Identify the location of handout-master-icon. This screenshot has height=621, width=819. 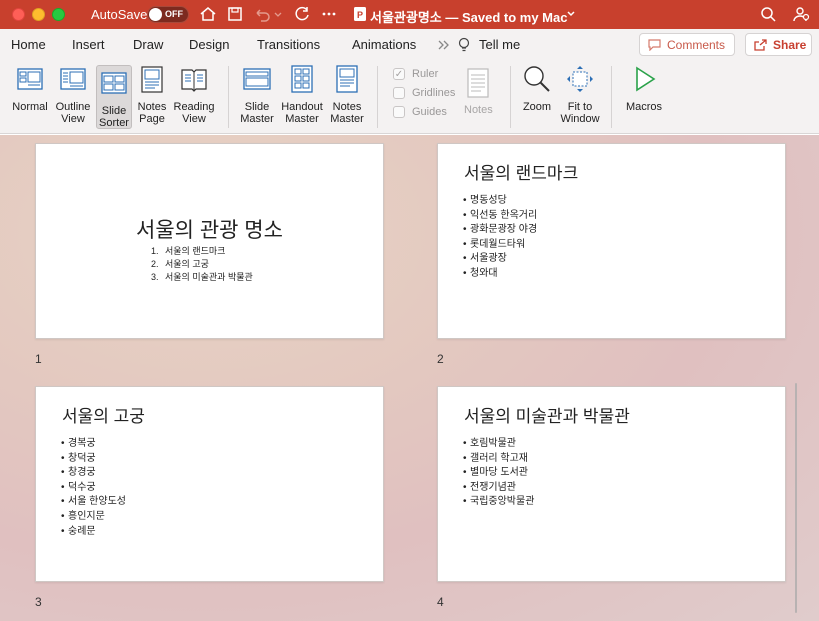
(302, 79).